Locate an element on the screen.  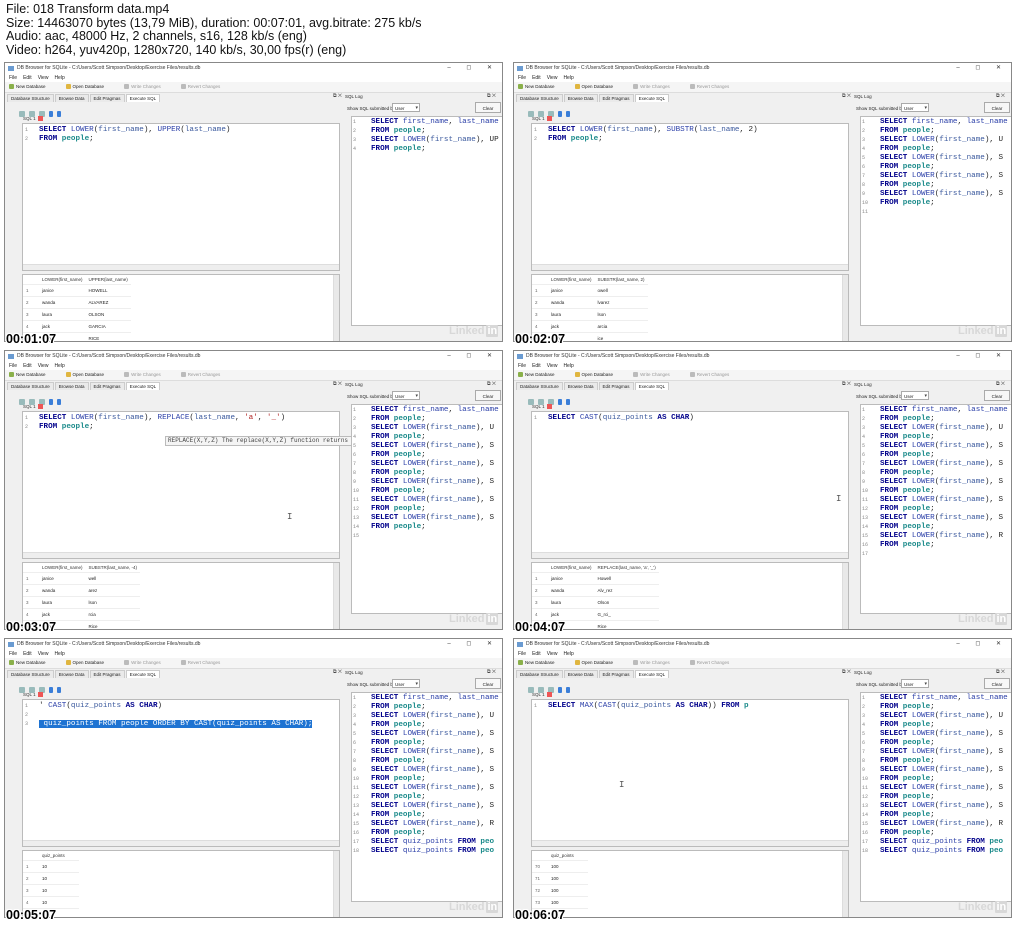
sql-editor: 1 SELECT CAST(quiz_points AS CHAR) I is located at coordinates (690, 485).